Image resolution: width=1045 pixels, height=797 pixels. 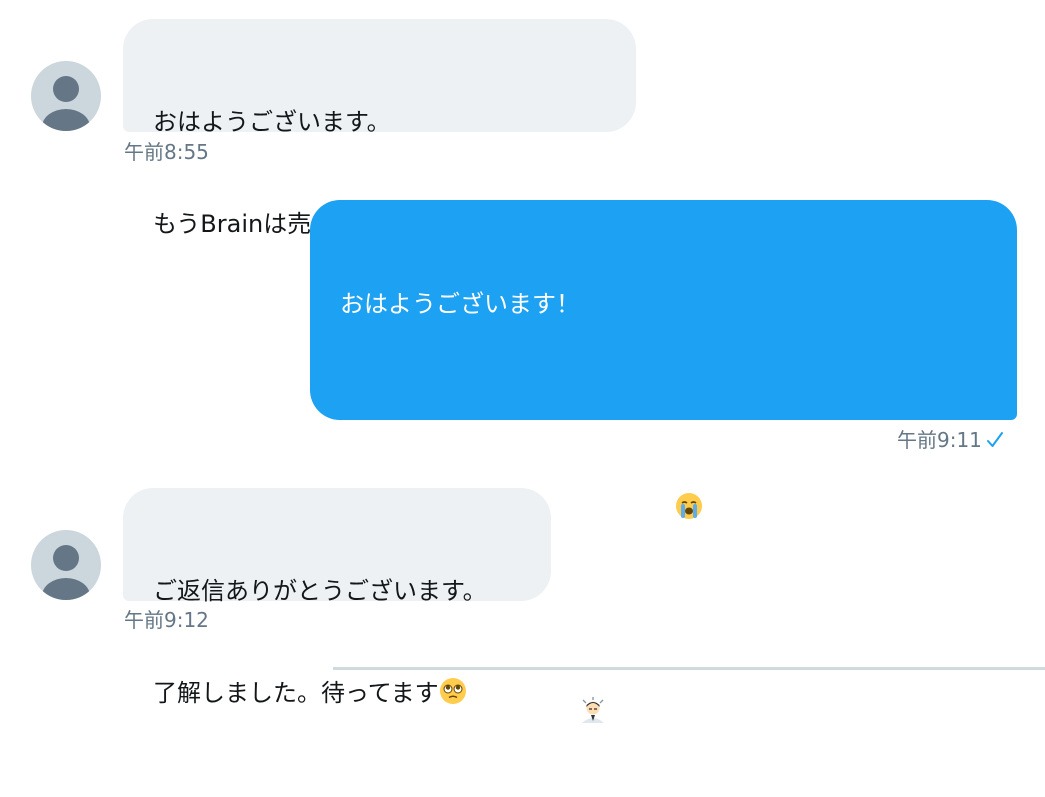 I want to click on message-timestamp-row: 午前9:11, so click(x=950, y=440).